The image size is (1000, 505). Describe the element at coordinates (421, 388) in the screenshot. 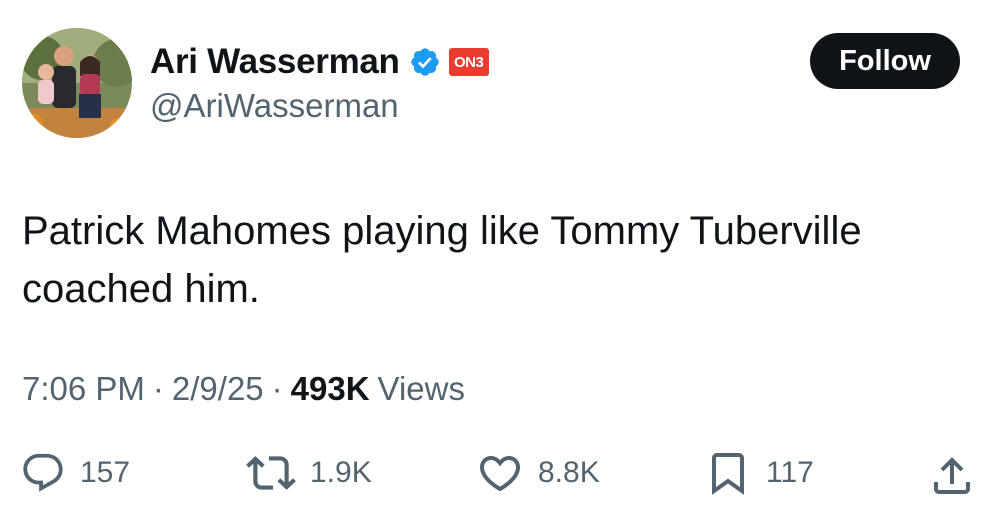

I see `views-label: Views` at that location.